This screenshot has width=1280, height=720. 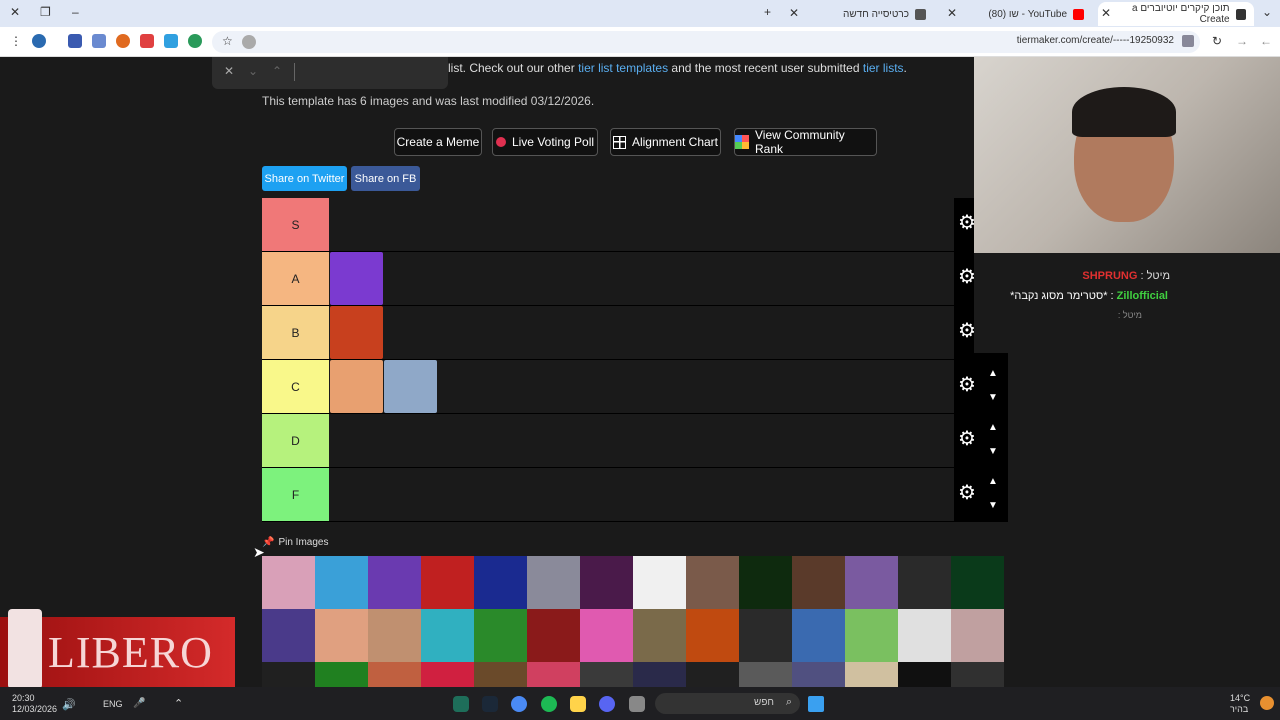 What do you see at coordinates (1188, 41) in the screenshot?
I see `site-settings-icon` at bounding box center [1188, 41].